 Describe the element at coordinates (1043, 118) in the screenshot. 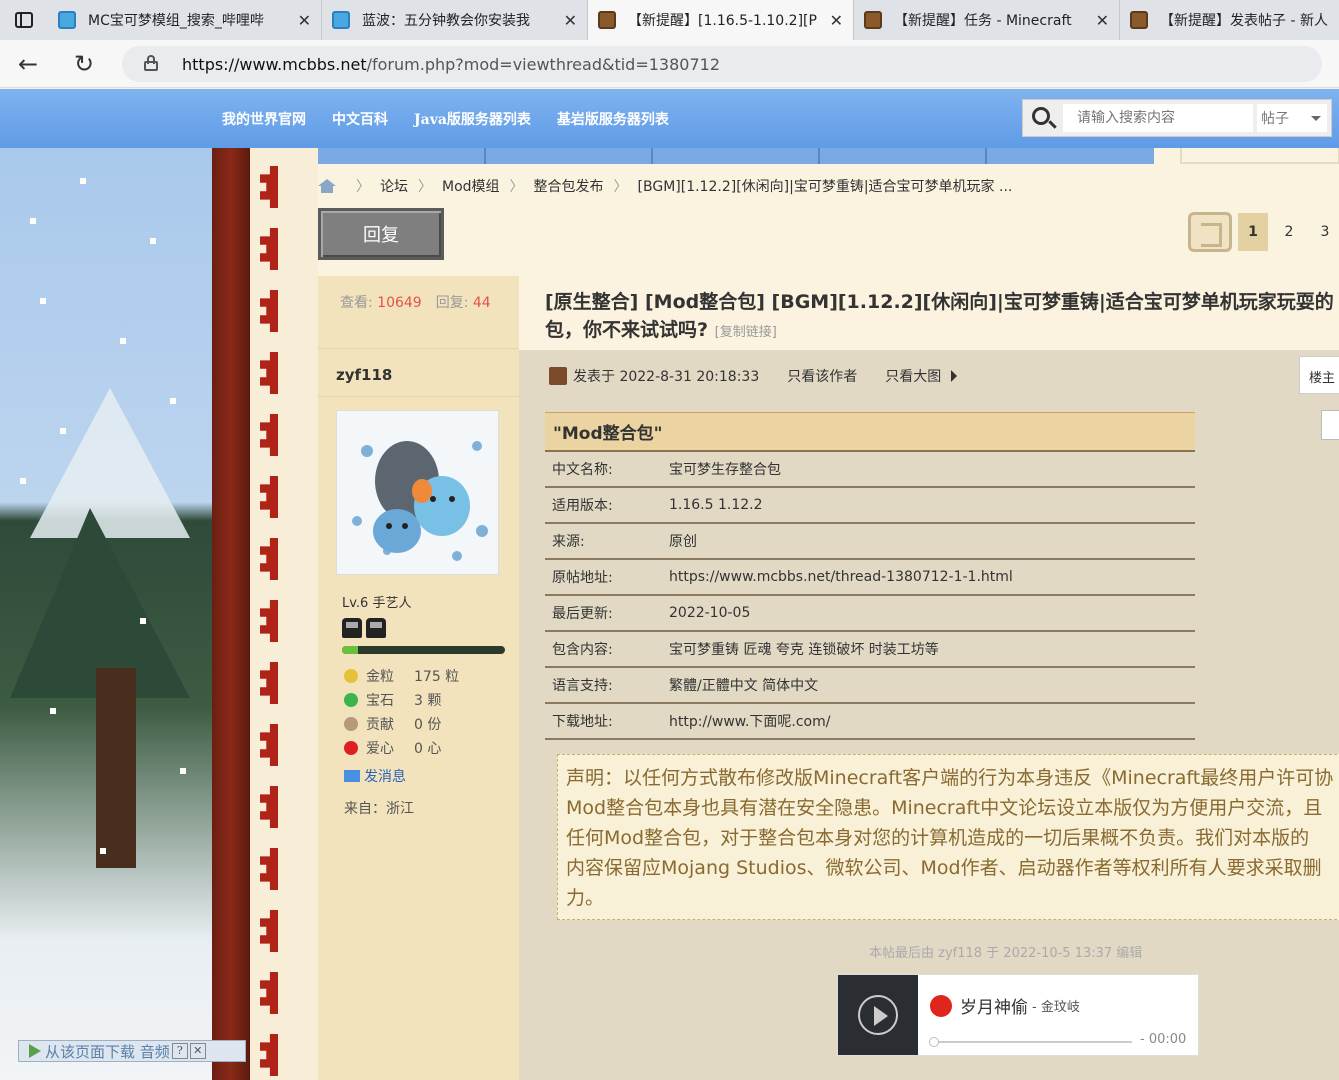

I see `search-icon` at that location.